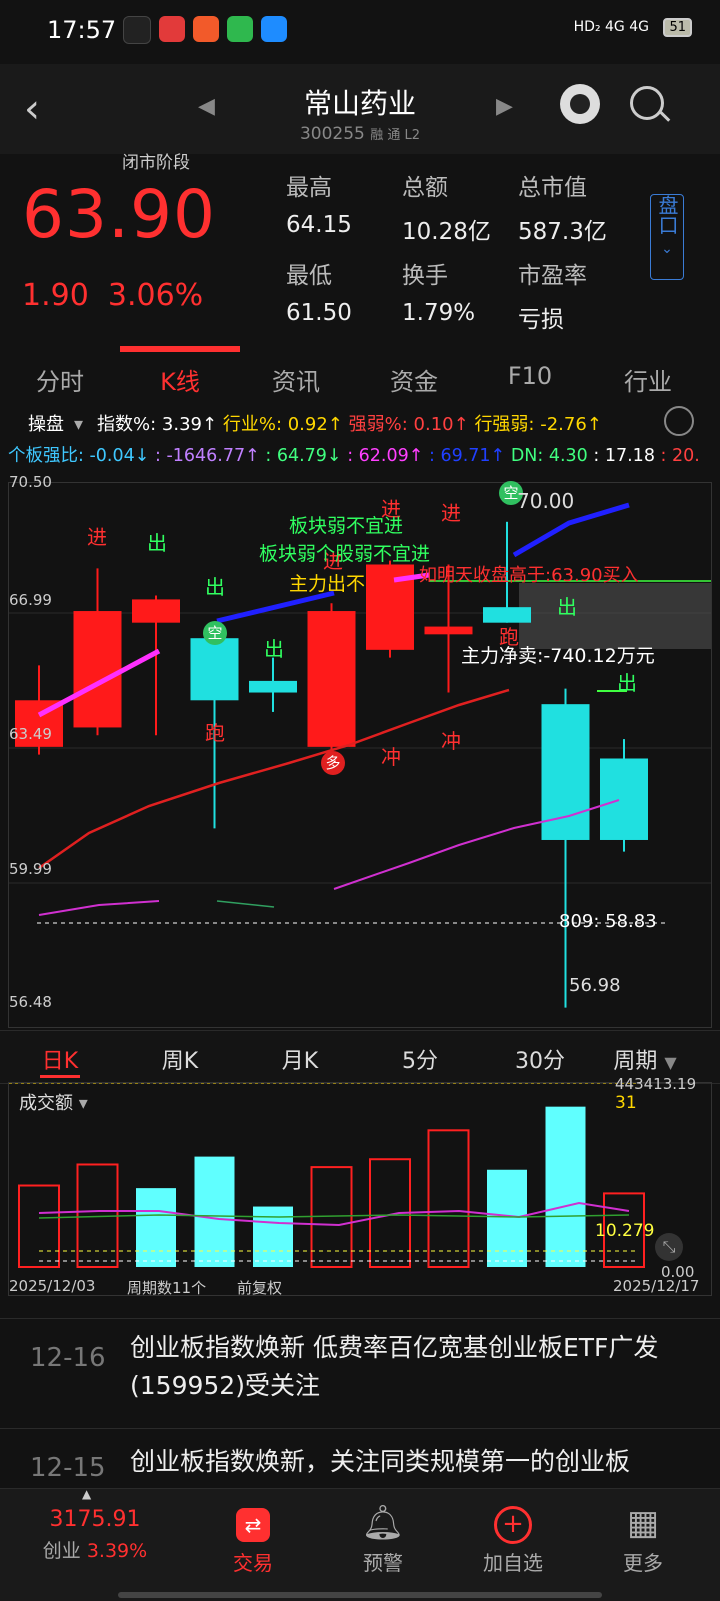 The image size is (720, 1601). Describe the element at coordinates (420, 1059) in the screenshot. I see `tab-5min: 5分` at that location.